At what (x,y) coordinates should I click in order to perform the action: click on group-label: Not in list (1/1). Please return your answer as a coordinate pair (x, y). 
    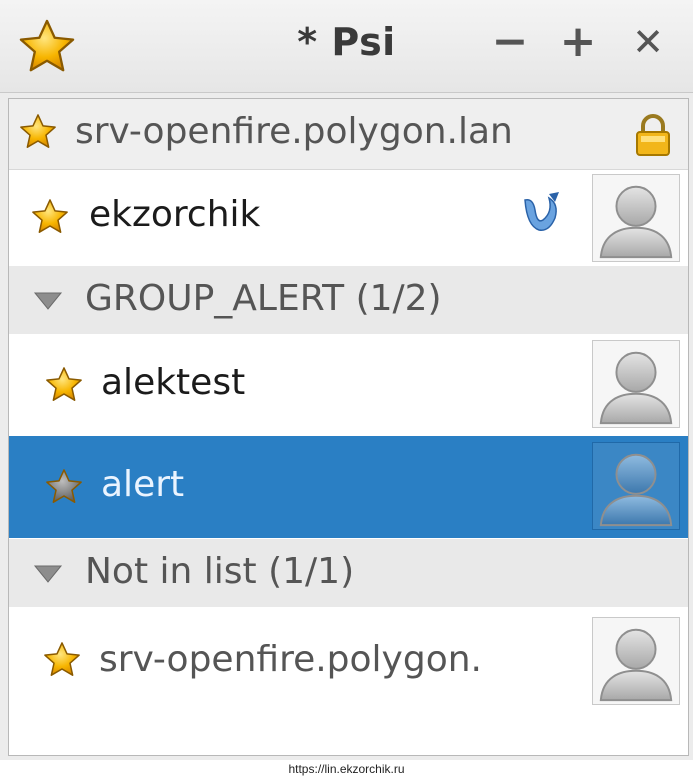
    Looking at the image, I should click on (220, 571).